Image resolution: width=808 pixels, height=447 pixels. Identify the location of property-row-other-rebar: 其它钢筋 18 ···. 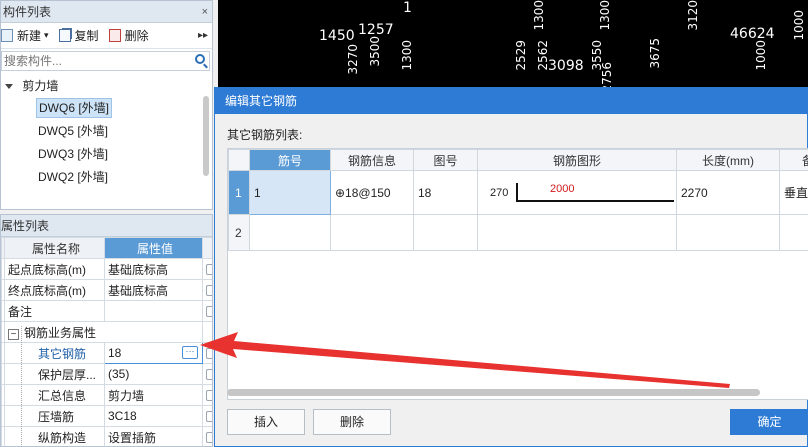
(106, 353).